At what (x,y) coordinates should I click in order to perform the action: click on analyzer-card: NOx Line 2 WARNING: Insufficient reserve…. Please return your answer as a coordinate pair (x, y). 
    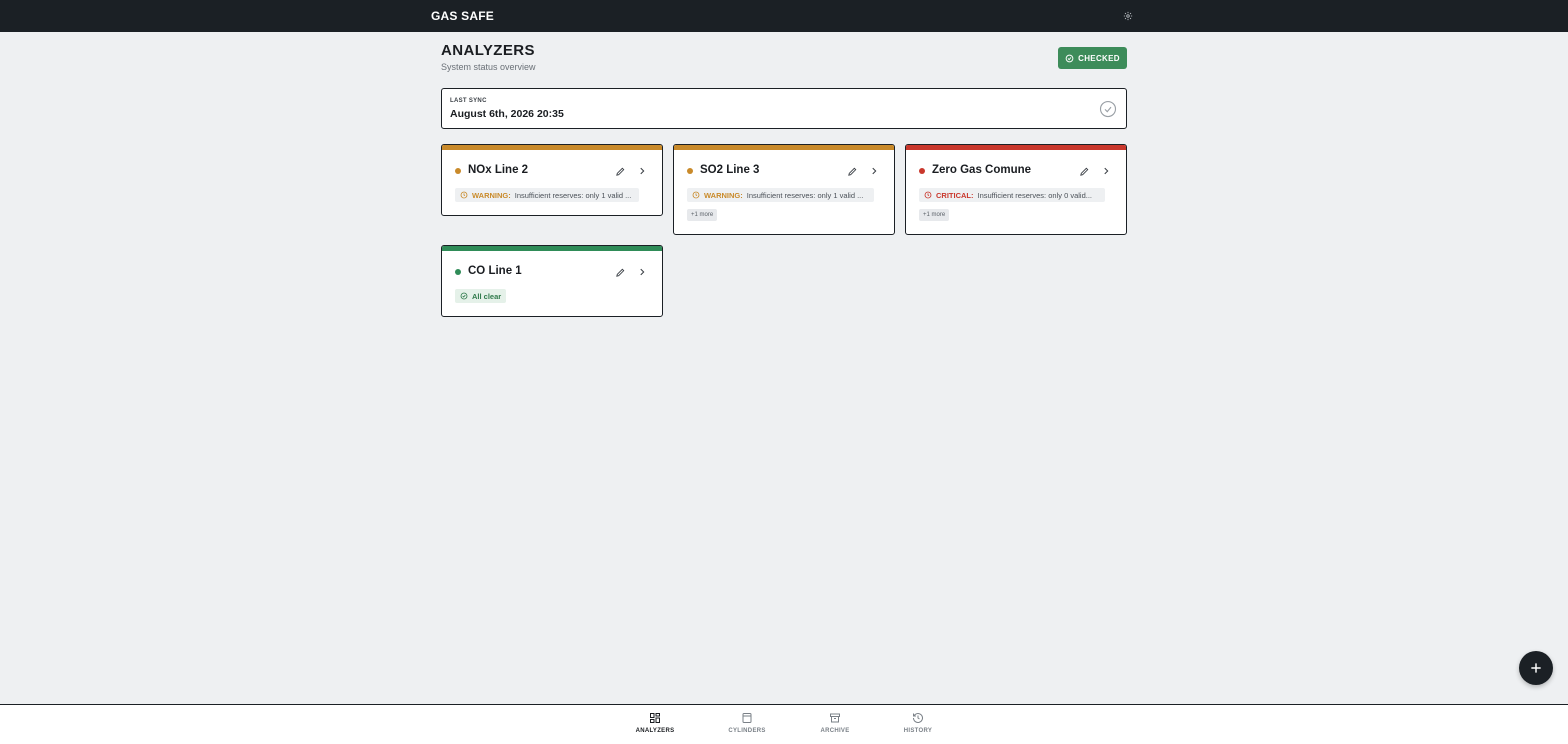
    Looking at the image, I should click on (552, 180).